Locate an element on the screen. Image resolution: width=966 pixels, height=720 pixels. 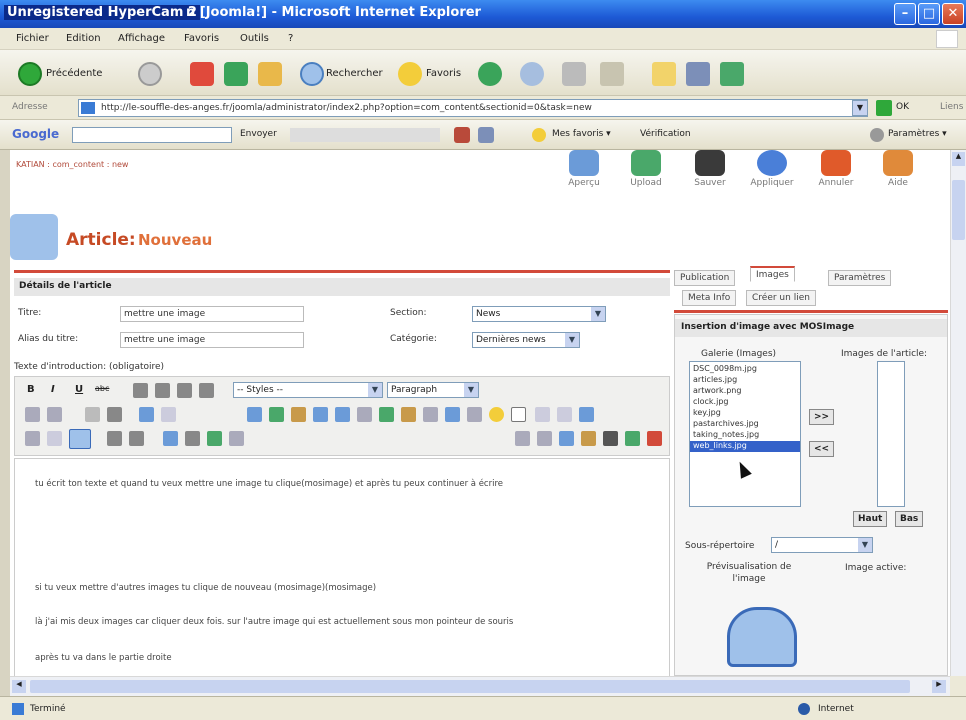
horizontal-scrollbar: ◀ ▶ is located at coordinates (480, 686).